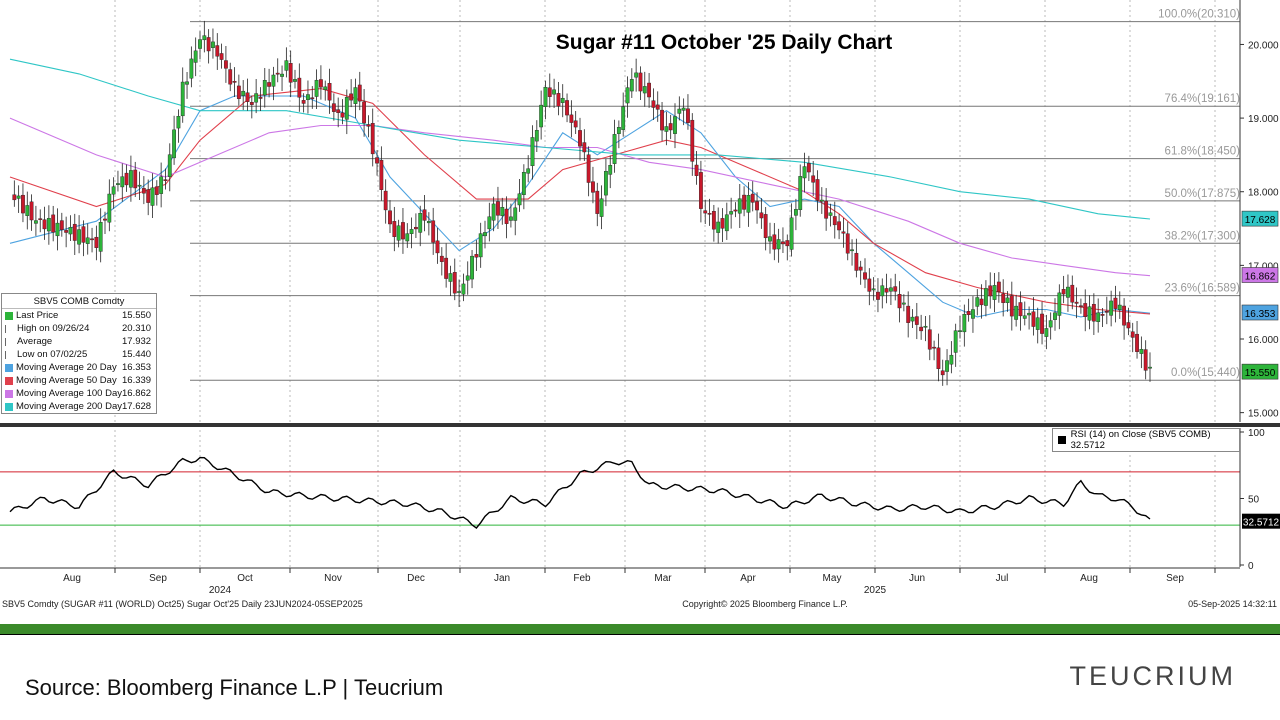 This screenshot has height=720, width=1280. What do you see at coordinates (1263, 414) in the screenshot?
I see `y-tick-label: 15.000` at bounding box center [1263, 414].